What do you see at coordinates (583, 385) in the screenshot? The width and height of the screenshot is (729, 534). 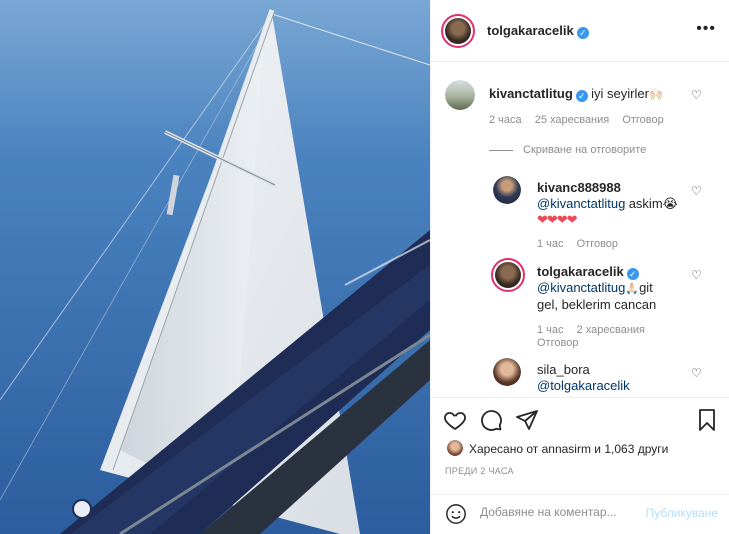 I see `comment-mention: @tolgakaracelik` at bounding box center [583, 385].